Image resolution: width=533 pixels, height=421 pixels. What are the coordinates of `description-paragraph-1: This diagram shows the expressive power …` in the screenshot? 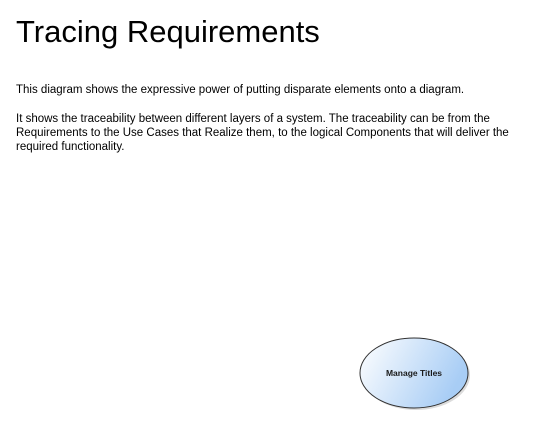 It's located at (240, 90).